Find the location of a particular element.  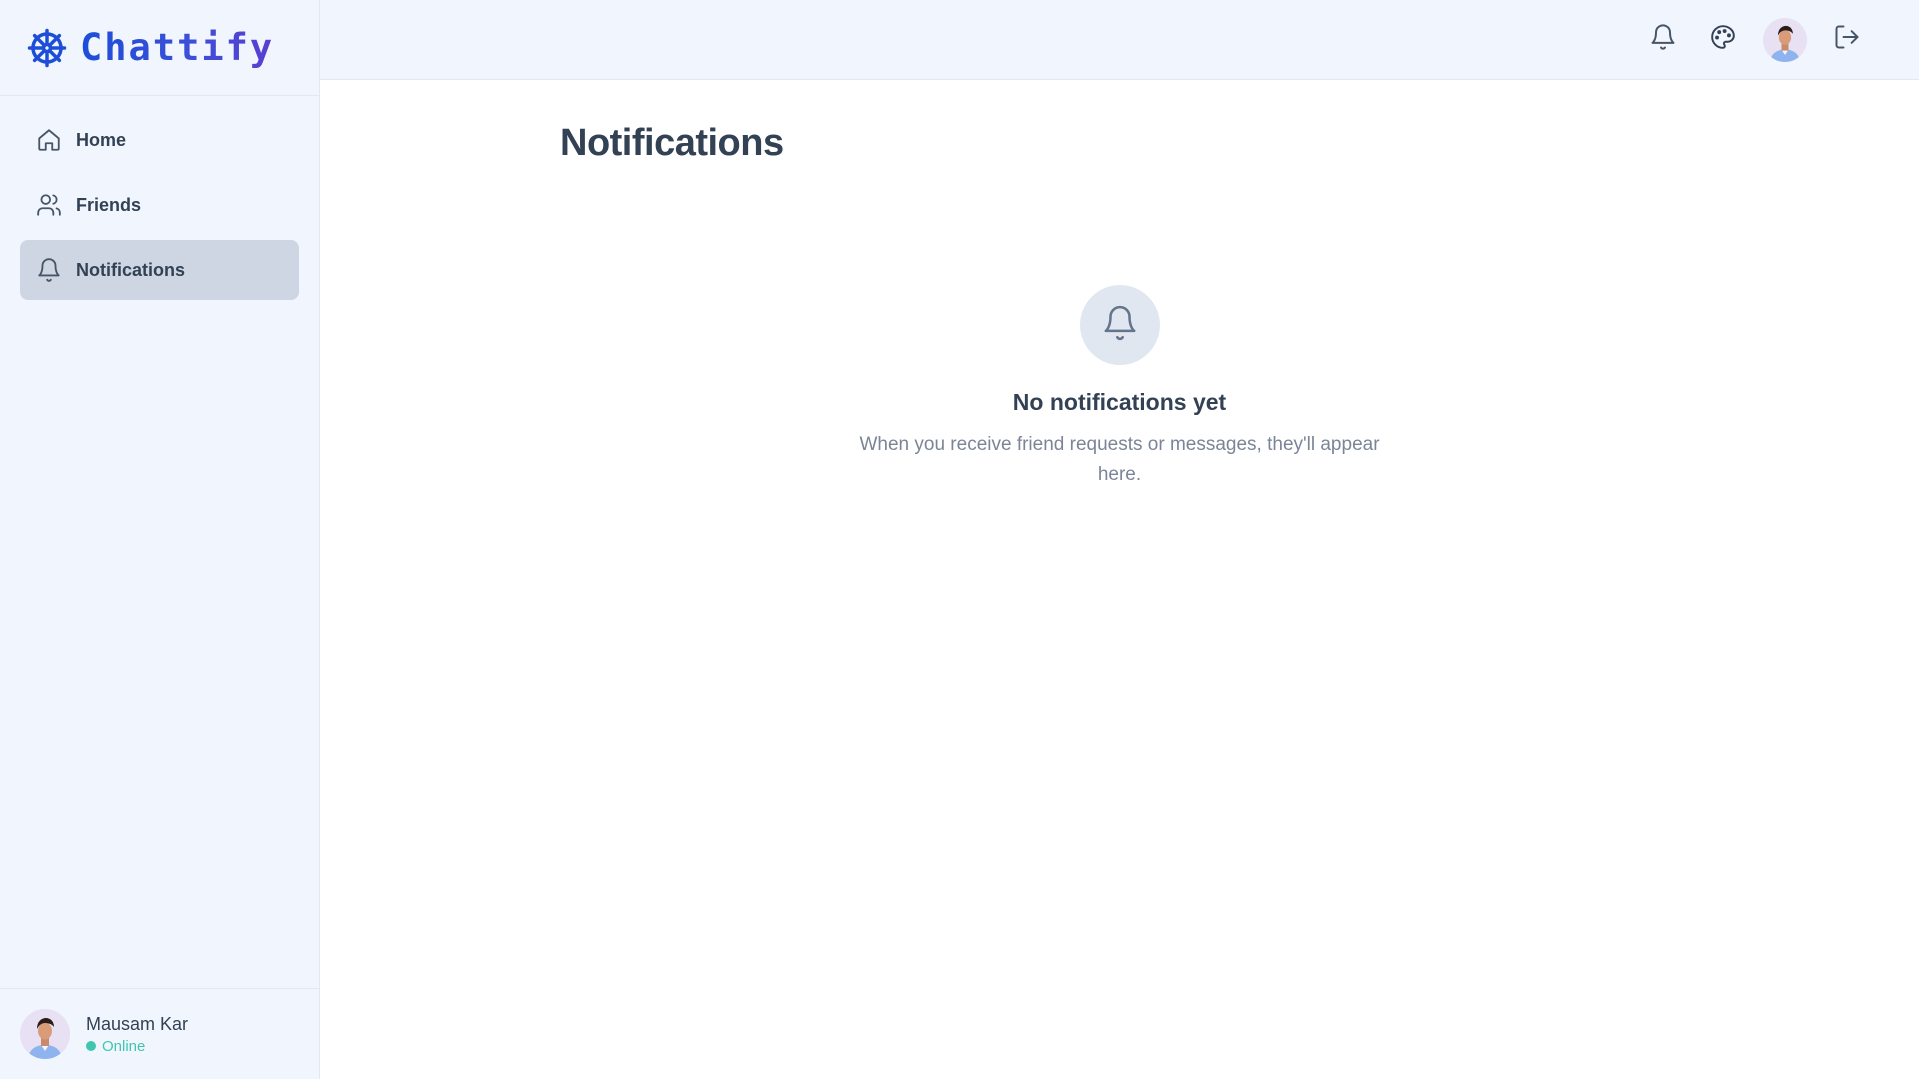

brand: Chattify is located at coordinates (159, 48).